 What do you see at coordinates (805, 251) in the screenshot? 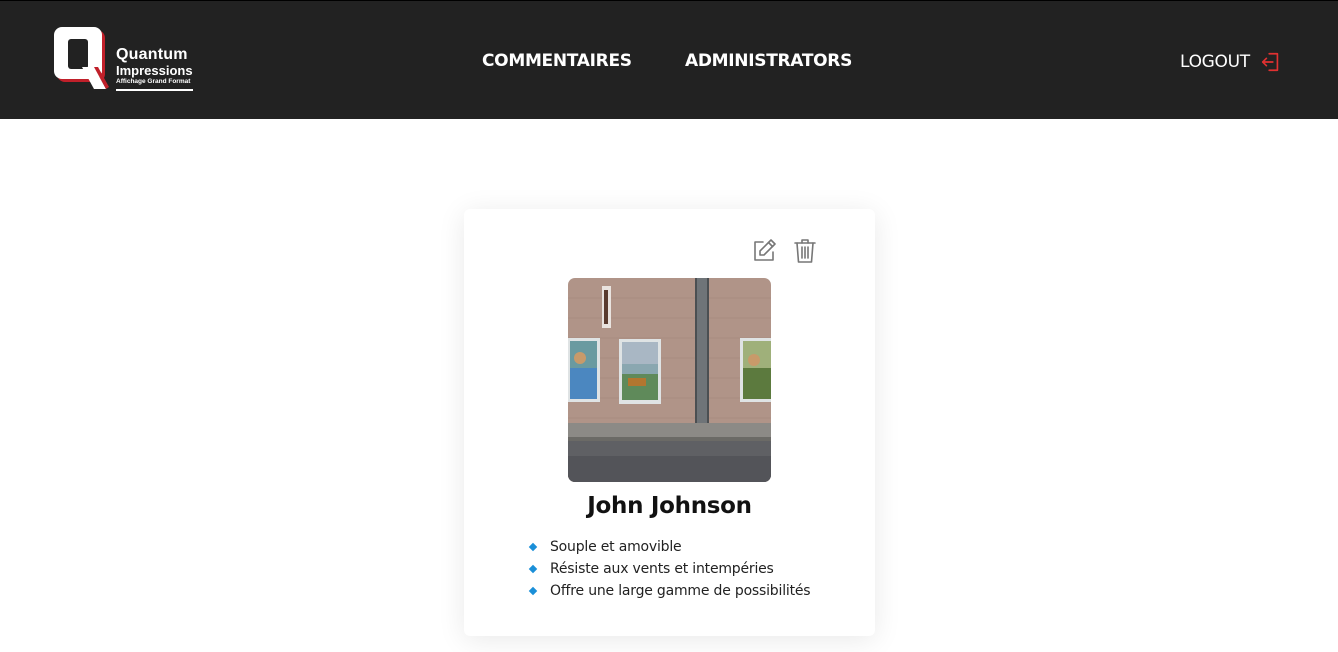
I see `trash-icon` at bounding box center [805, 251].